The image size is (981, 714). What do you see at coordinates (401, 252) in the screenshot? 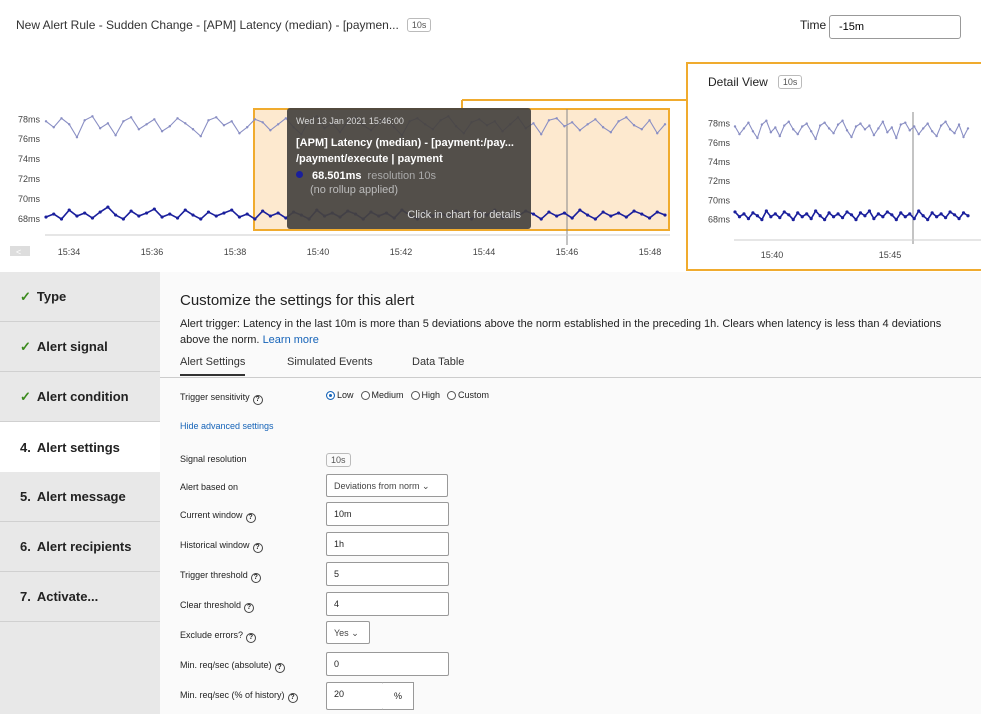
I see `x-tick-label: 15:42` at bounding box center [401, 252].